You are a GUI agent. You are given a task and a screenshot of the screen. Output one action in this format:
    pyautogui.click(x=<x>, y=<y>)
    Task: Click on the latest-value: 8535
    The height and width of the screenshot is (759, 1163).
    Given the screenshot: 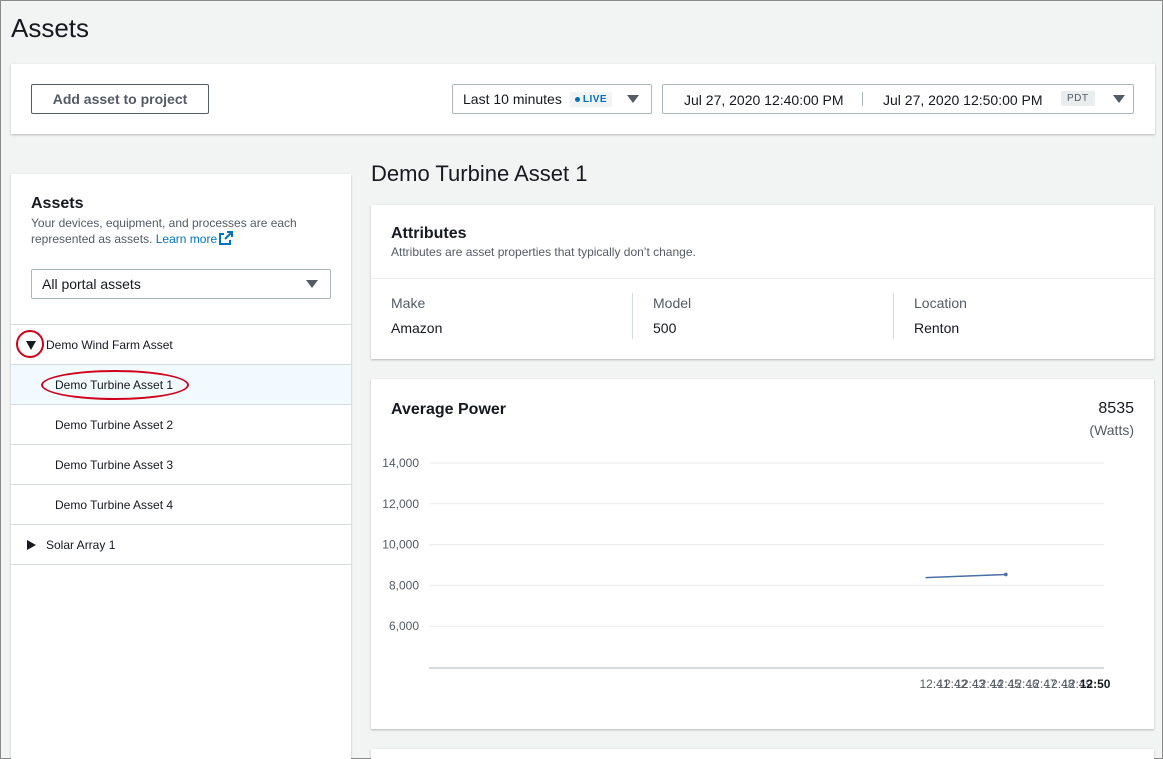 What is the action you would take?
    pyautogui.click(x=1116, y=408)
    